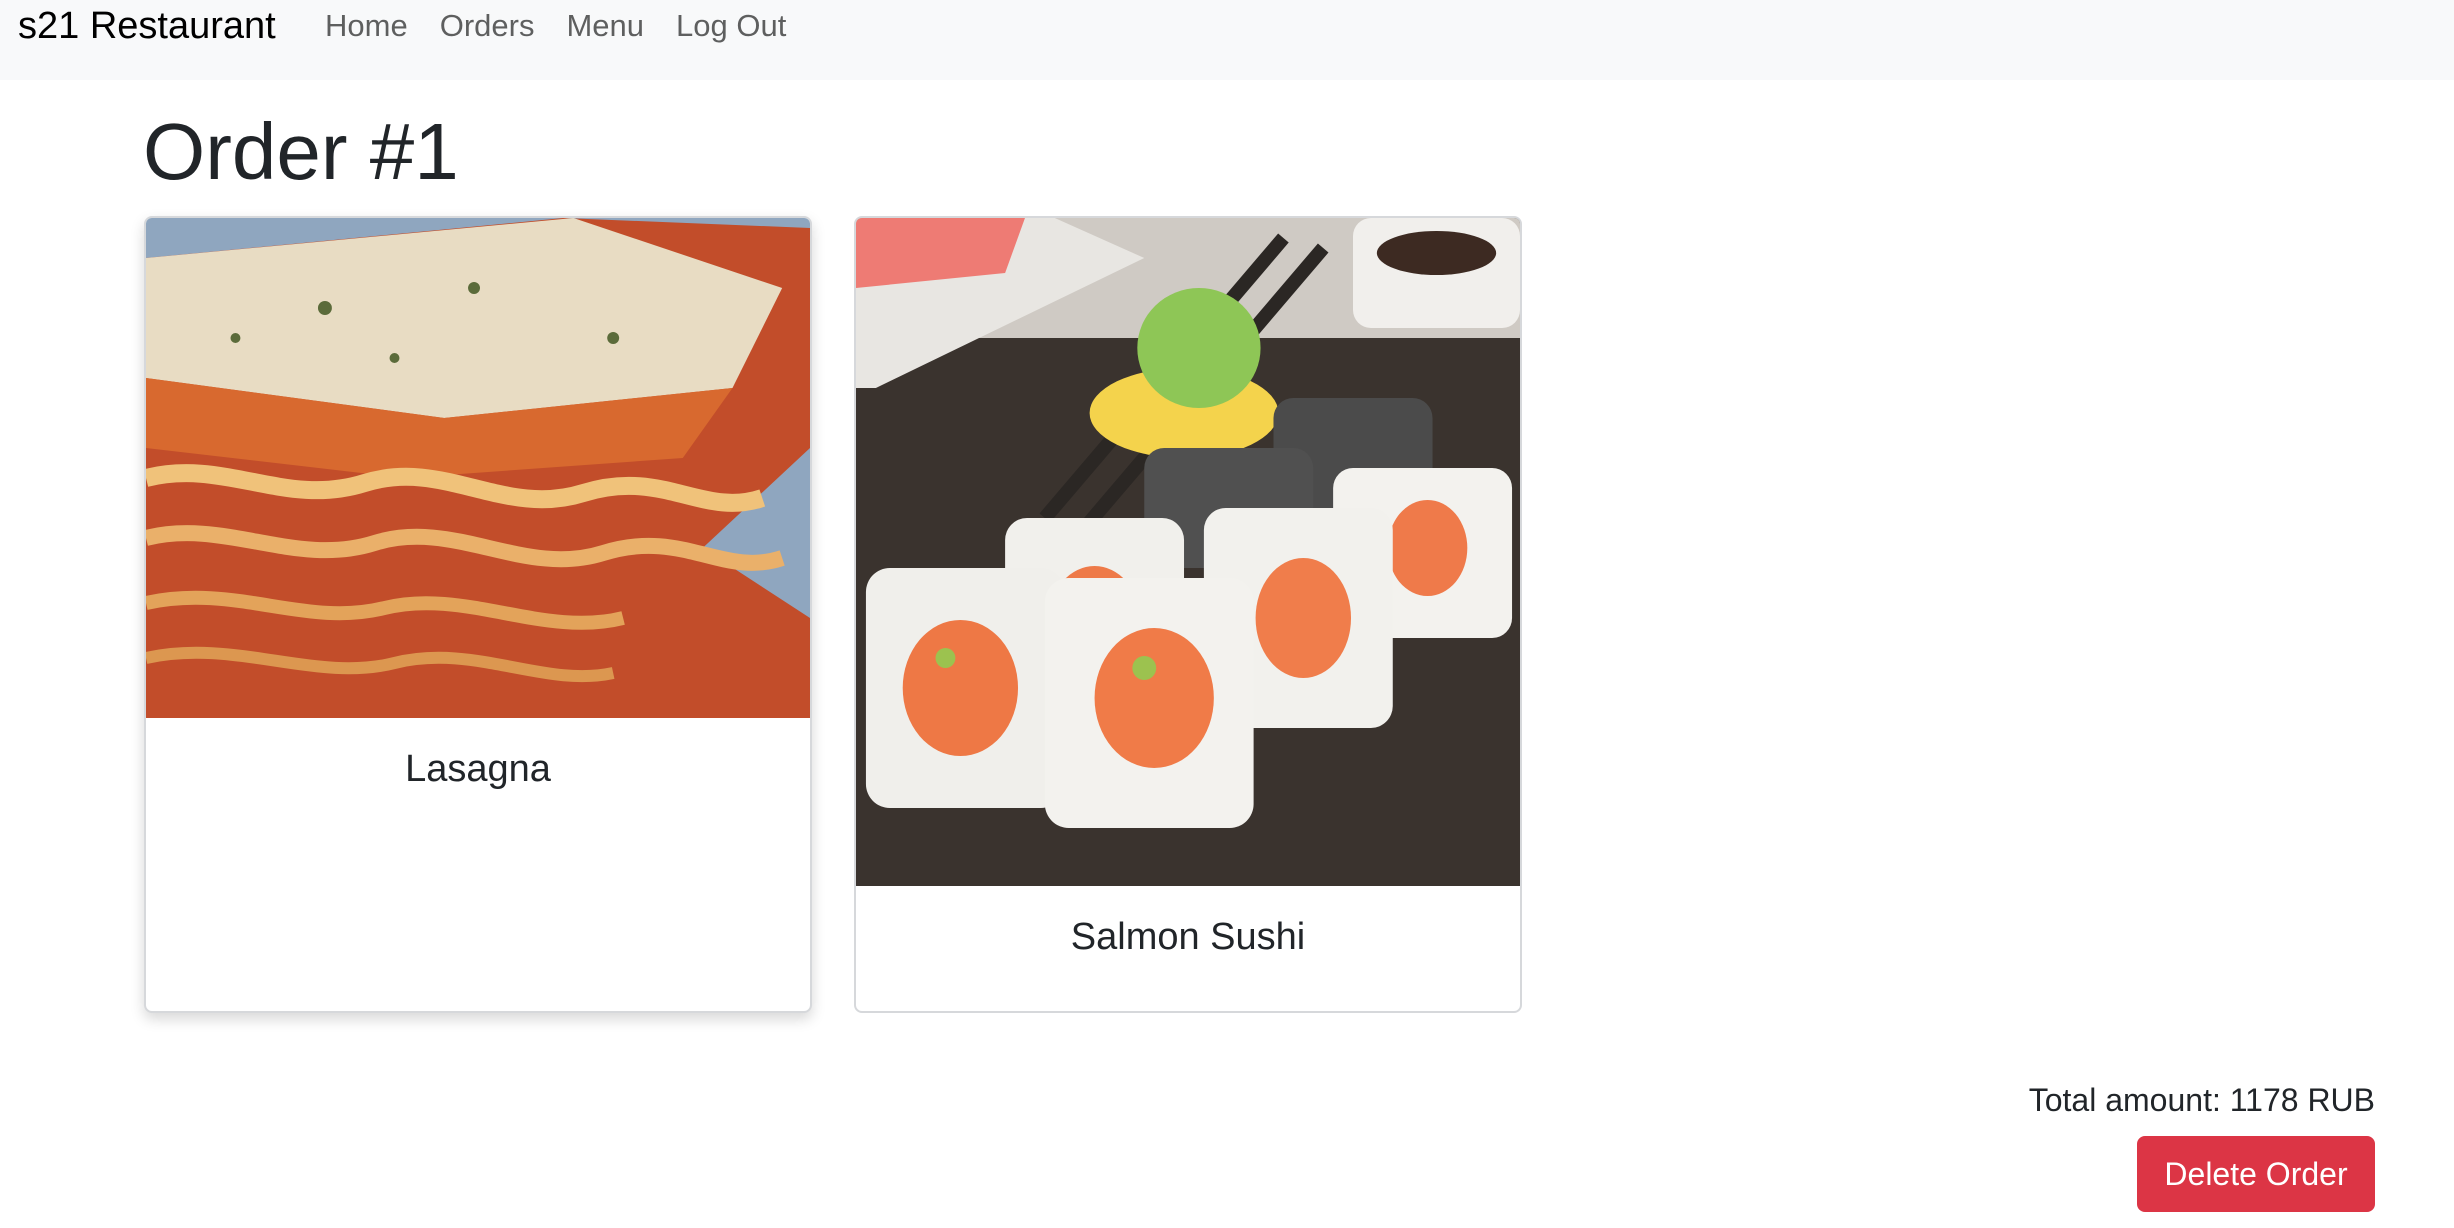 The height and width of the screenshot is (1228, 2454). Describe the element at coordinates (366, 26) in the screenshot. I see `nav-link-home: Home` at that location.